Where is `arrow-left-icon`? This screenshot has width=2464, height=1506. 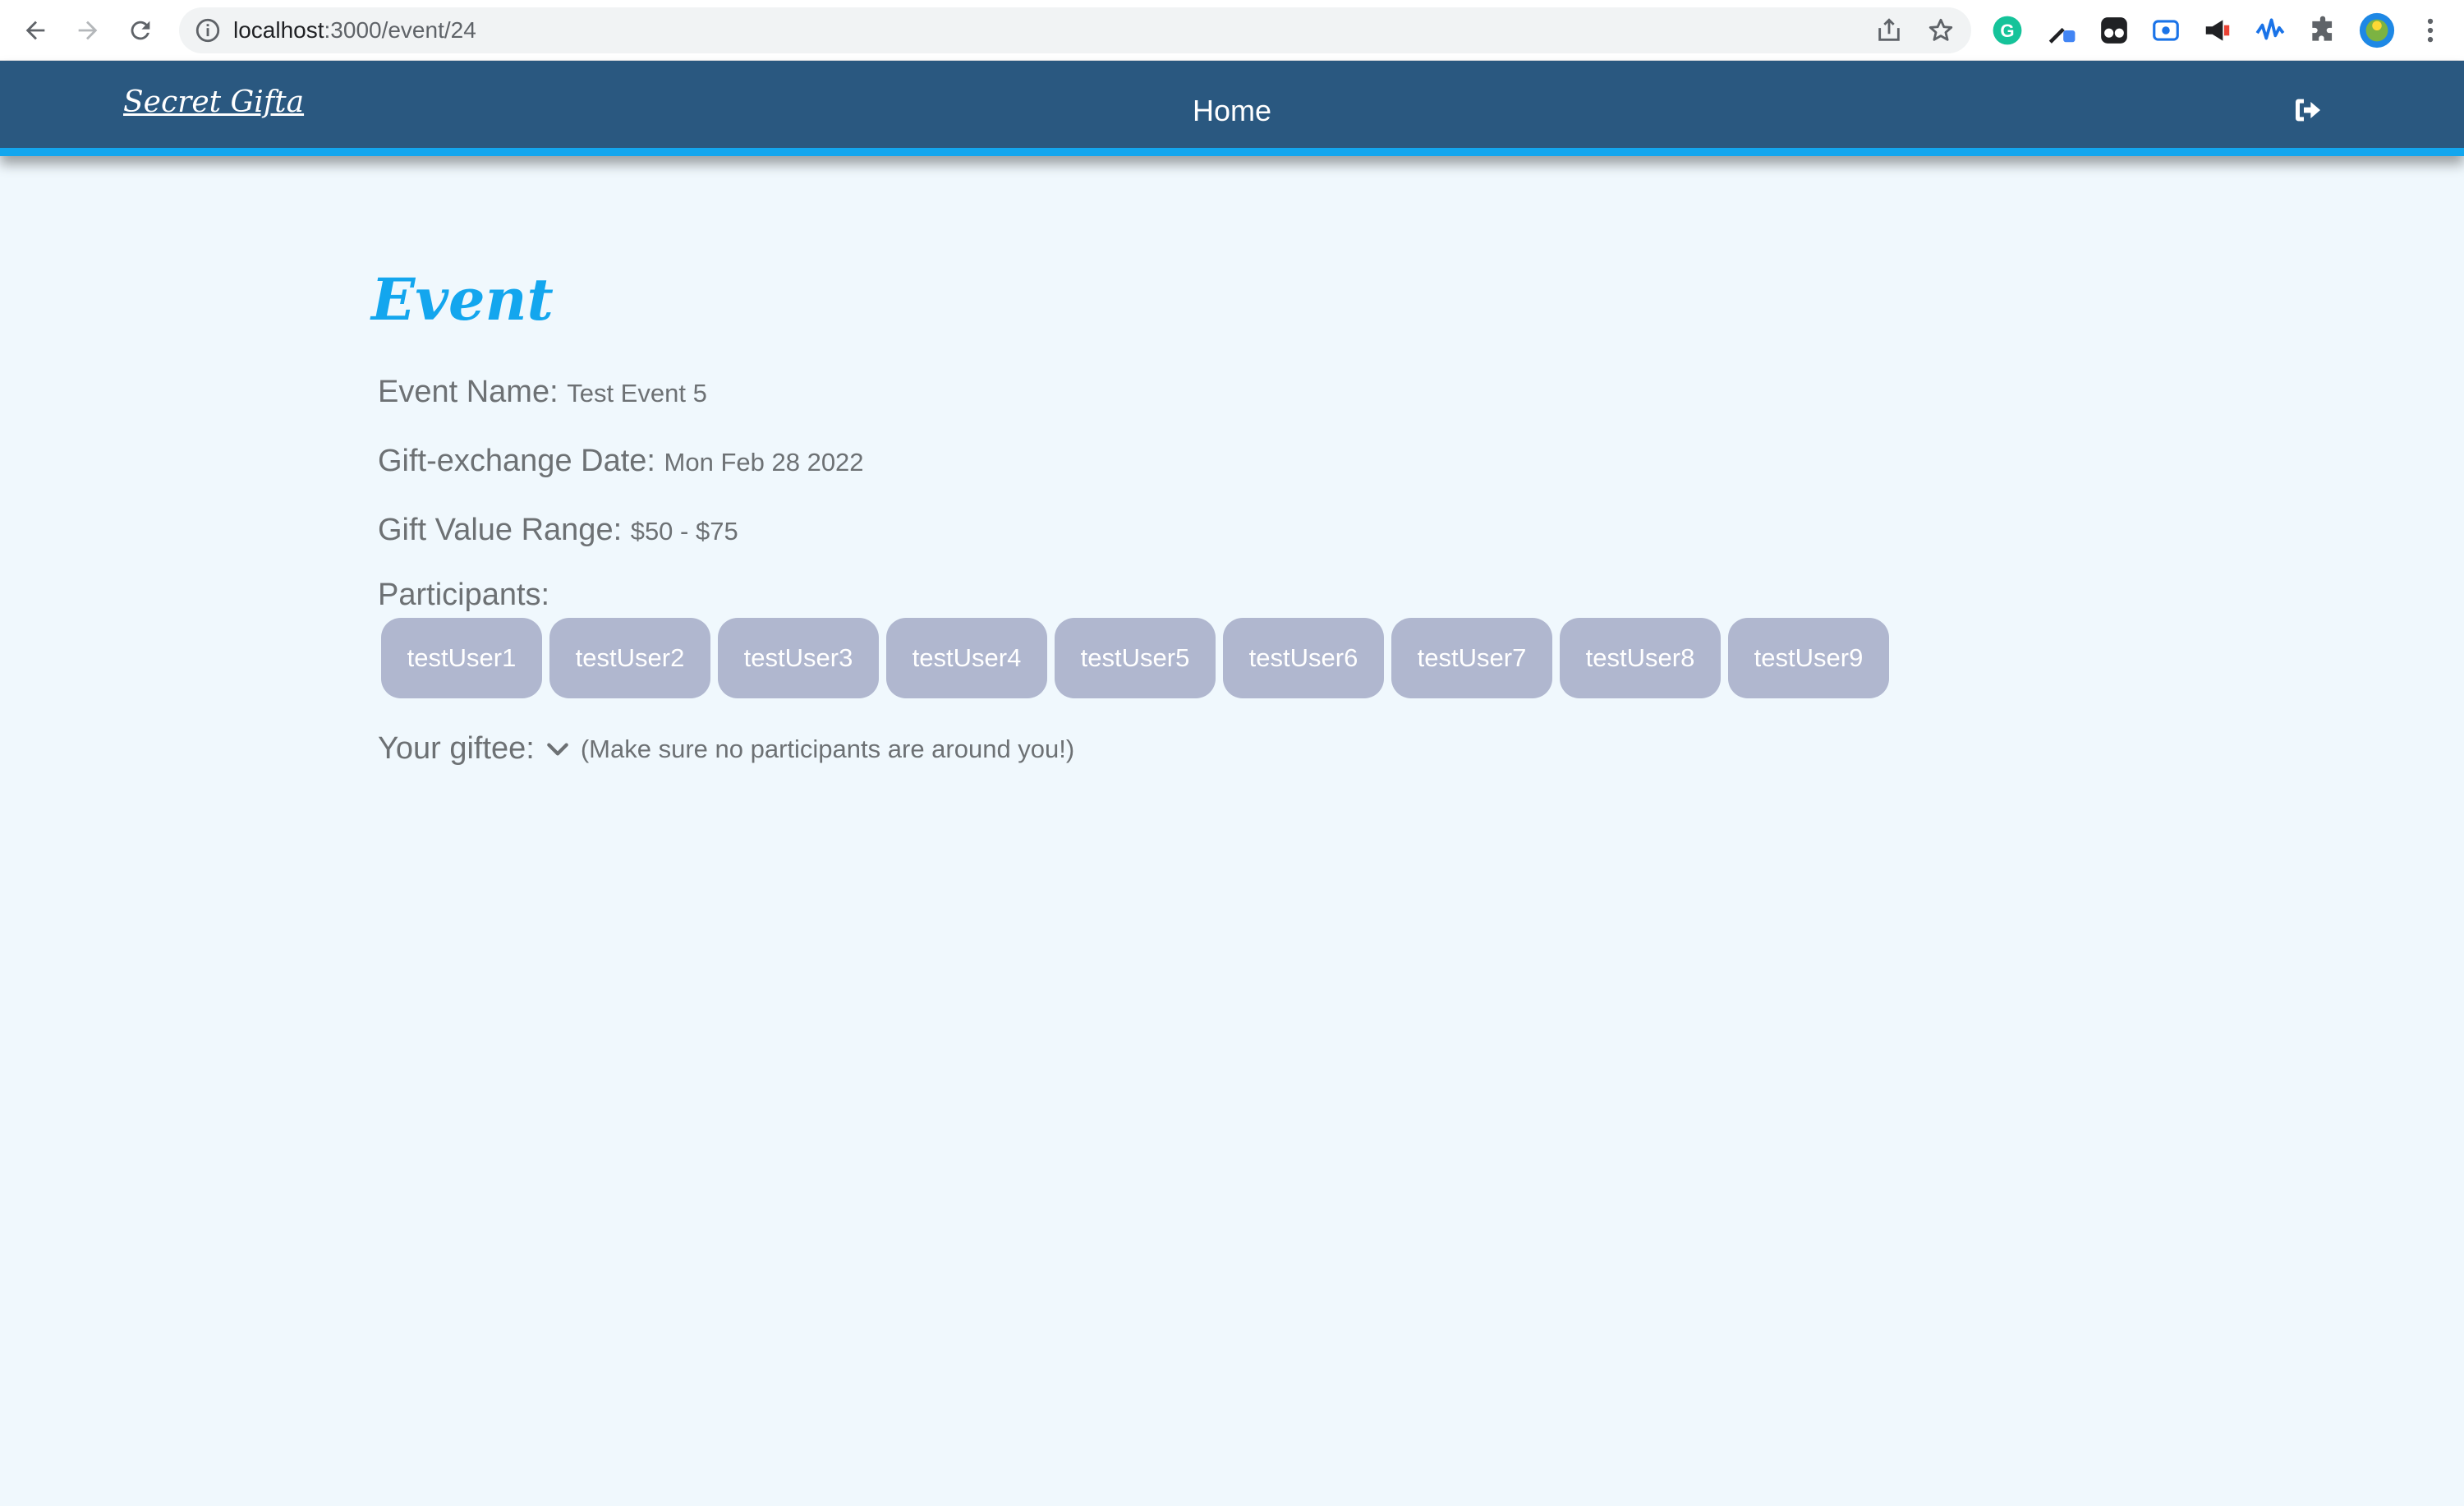 arrow-left-icon is located at coordinates (35, 30).